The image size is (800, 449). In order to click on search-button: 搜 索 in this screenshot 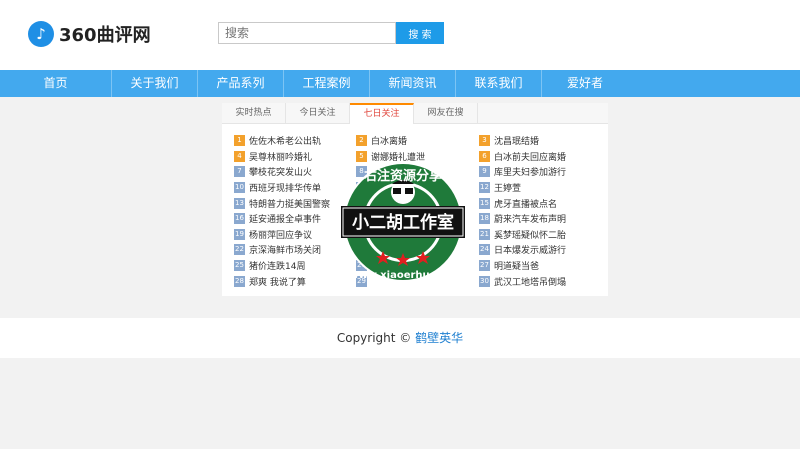, I will do `click(420, 33)`.